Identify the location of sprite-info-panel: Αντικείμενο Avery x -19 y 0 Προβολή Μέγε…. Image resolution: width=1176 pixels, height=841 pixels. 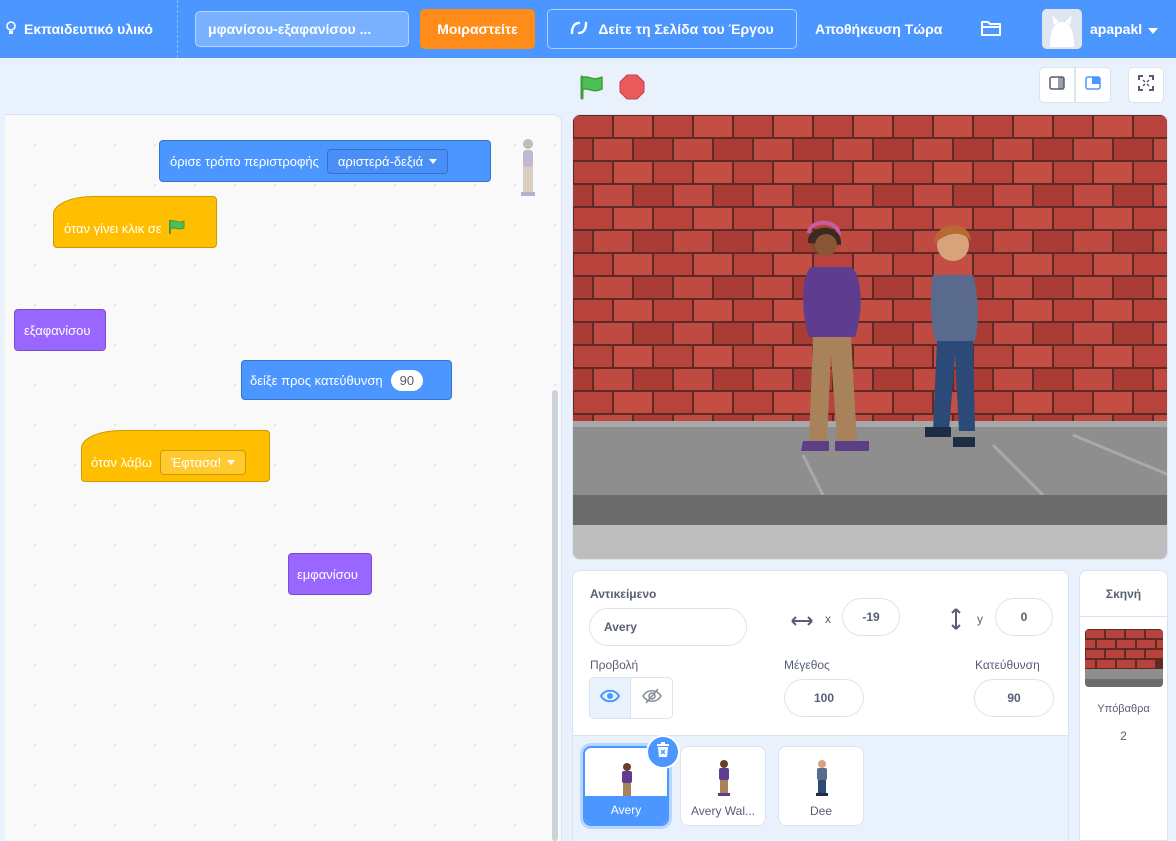
(820, 705).